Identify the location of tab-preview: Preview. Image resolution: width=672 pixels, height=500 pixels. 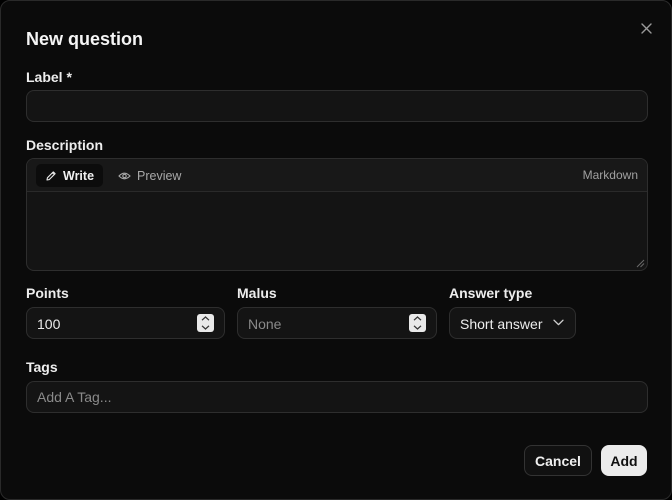
(149, 175).